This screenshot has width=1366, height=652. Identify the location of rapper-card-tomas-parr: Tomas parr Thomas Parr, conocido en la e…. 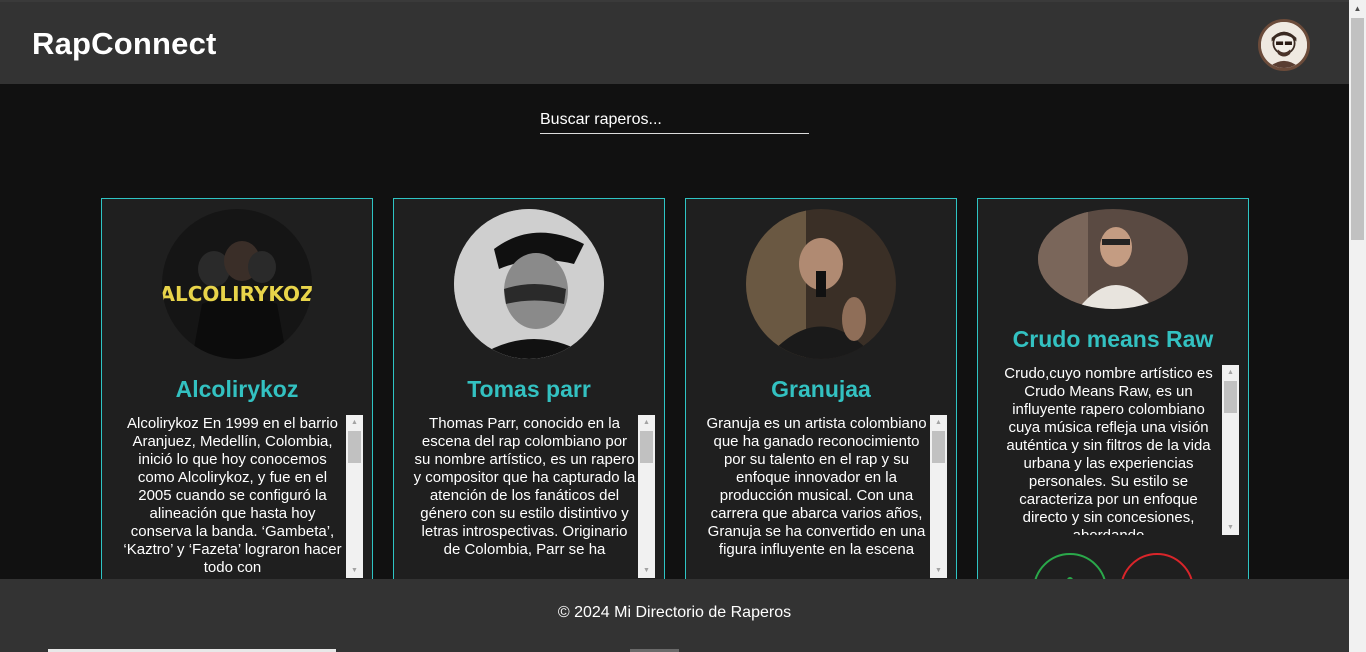
(529, 408).